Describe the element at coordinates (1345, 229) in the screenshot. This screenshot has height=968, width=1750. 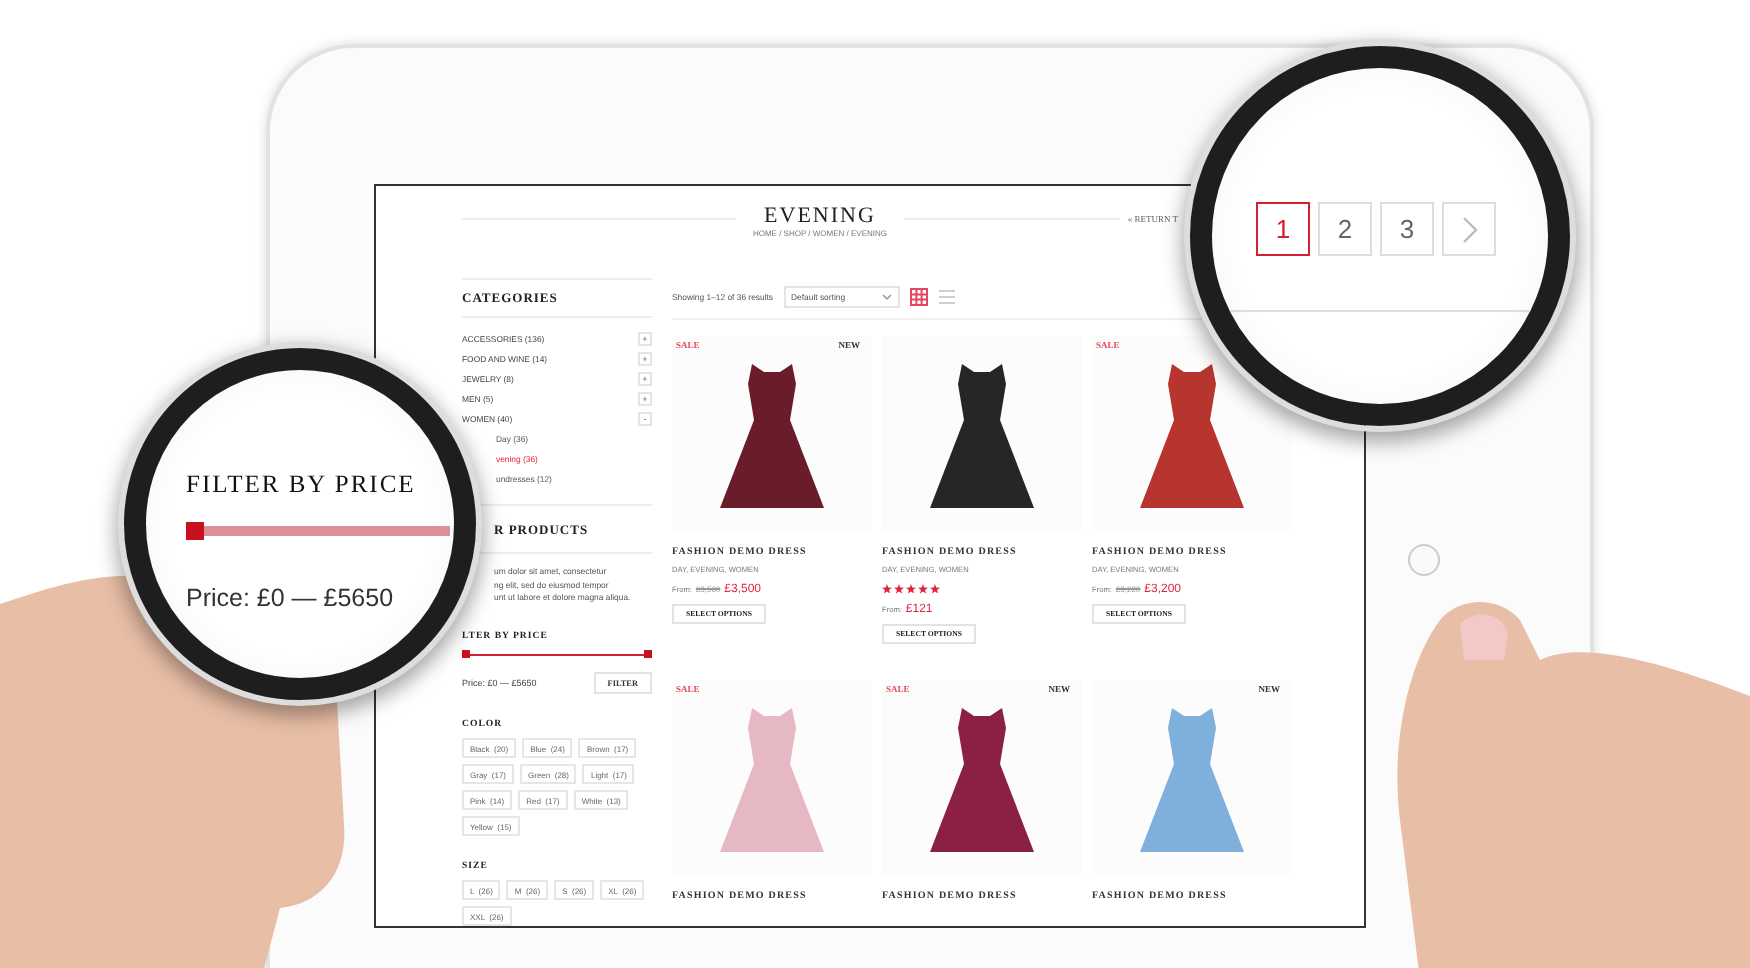
I see `page-button: 2` at that location.